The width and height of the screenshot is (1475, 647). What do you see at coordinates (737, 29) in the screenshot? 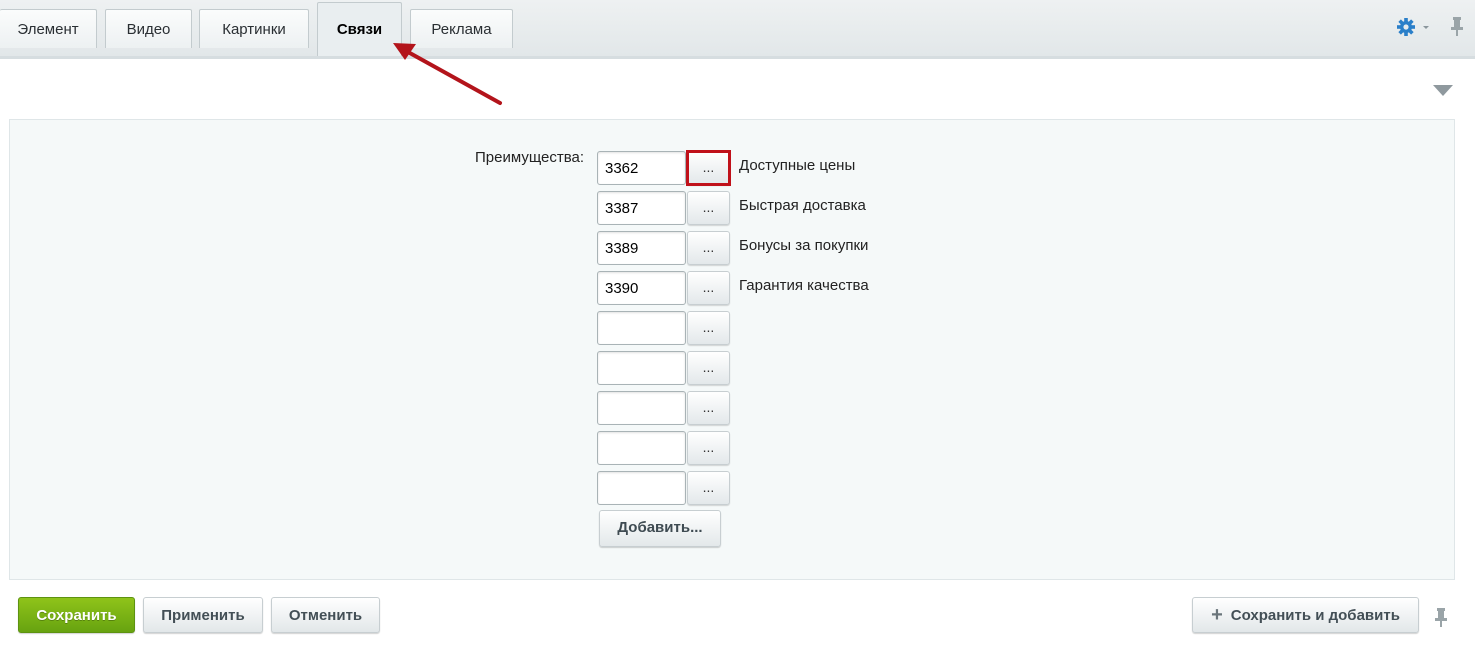
I see `tab-bar: Элемент Видео Картинки Связи Реклама` at bounding box center [737, 29].